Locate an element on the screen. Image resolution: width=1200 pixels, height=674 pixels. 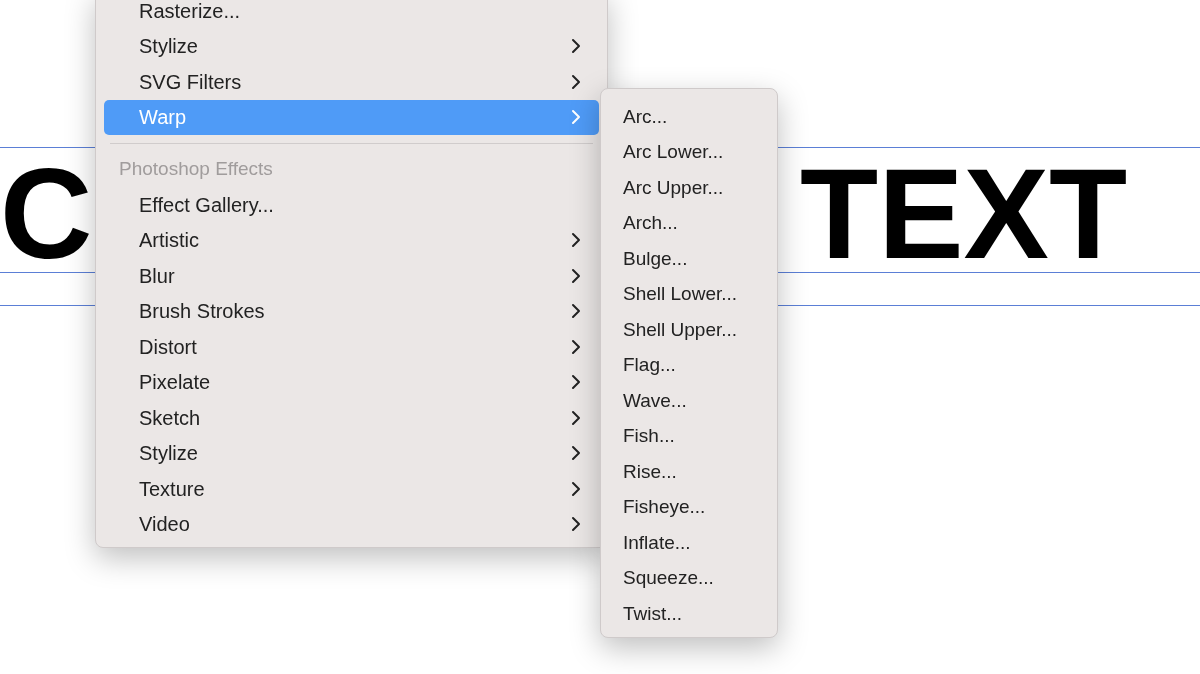
menu-item: SVG Filters is located at coordinates (351, 82).